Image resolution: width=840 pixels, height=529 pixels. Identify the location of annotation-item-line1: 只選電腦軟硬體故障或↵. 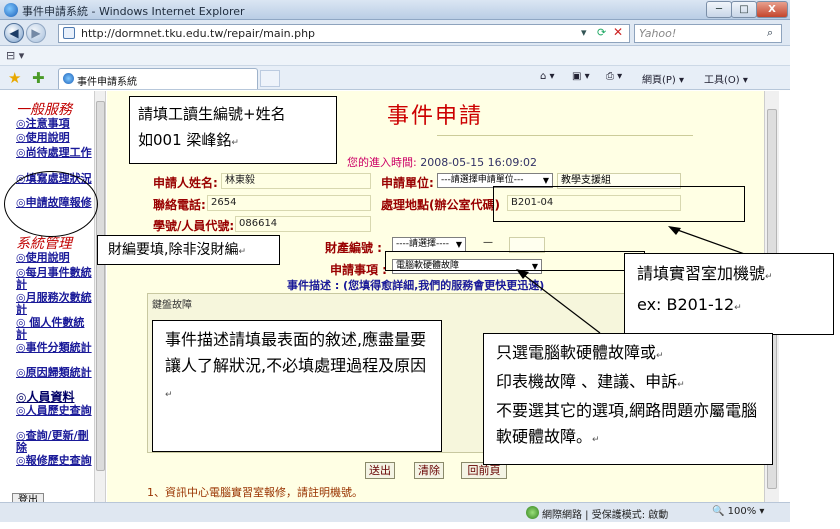
(580, 352).